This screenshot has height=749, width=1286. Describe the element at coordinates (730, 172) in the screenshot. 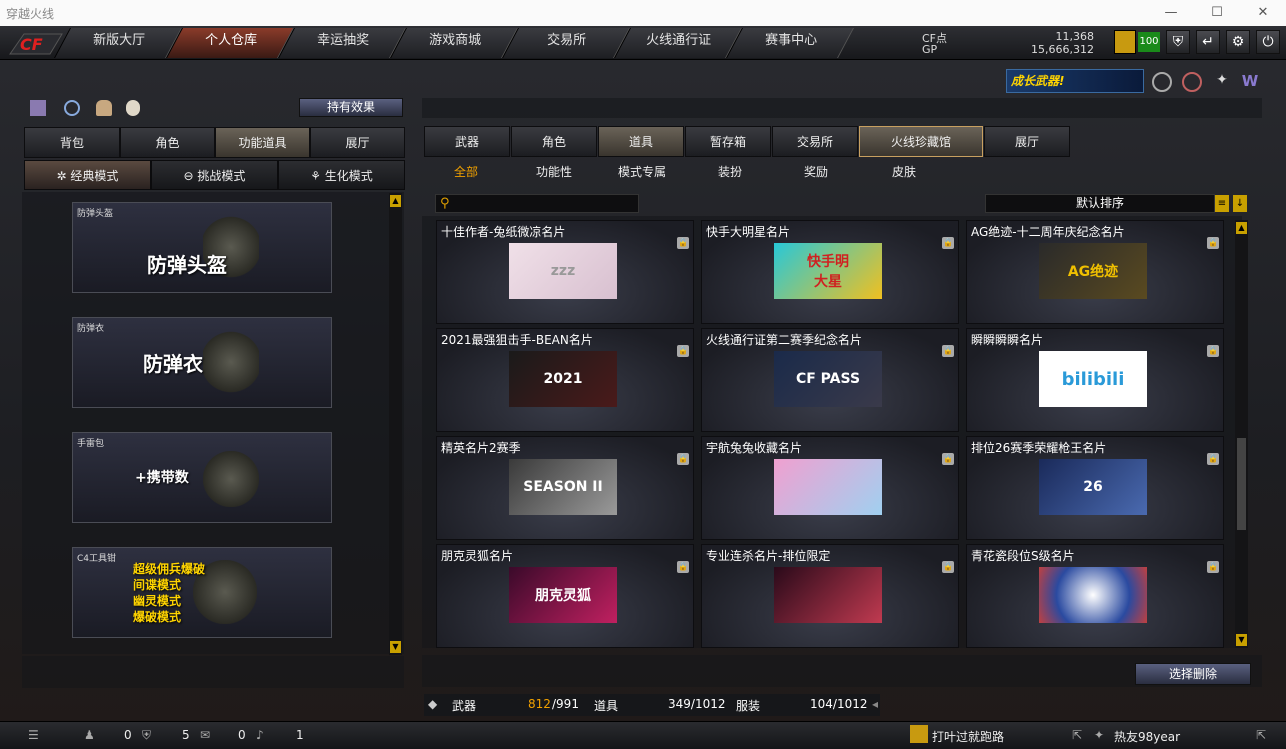

I see `subtab-3: 装扮` at that location.